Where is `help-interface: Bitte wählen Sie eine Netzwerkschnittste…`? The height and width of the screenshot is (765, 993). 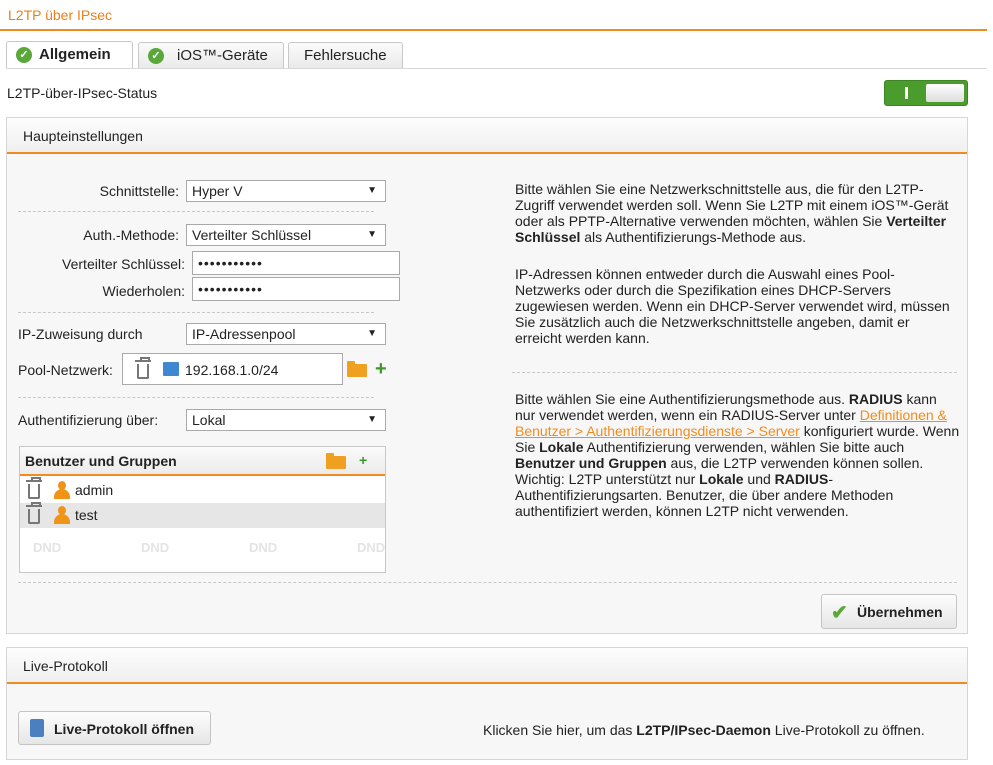
help-interface: Bitte wählen Sie eine Netzwerkschnittste… is located at coordinates (737, 213).